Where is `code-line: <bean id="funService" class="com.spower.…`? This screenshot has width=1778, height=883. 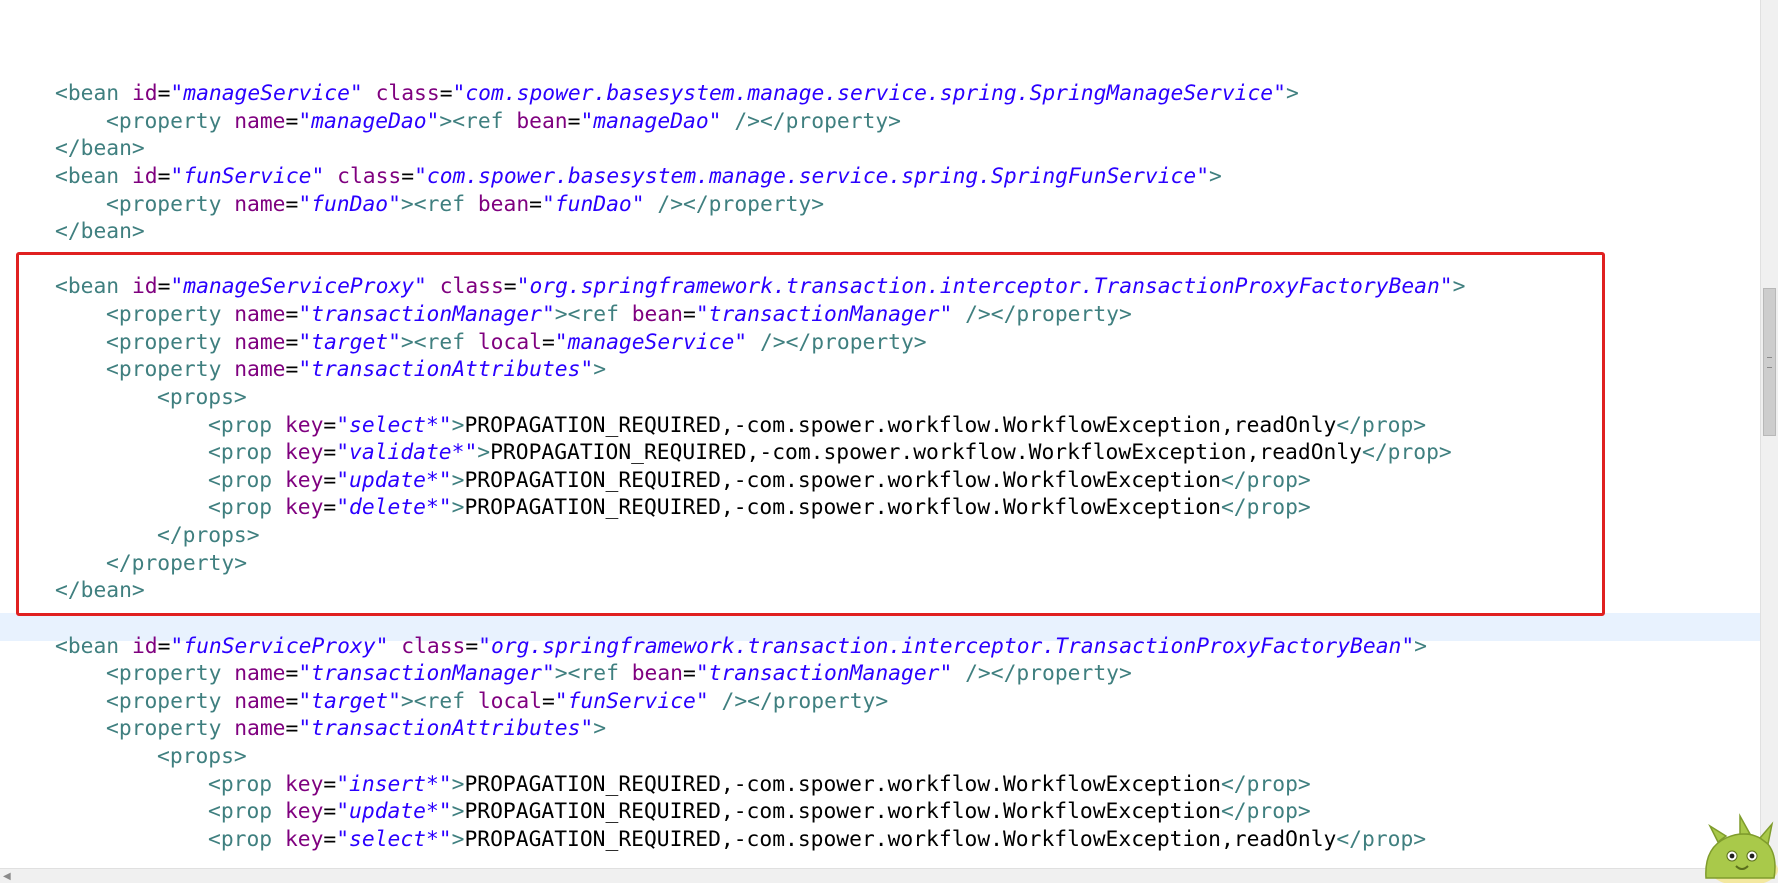
code-line: <bean id="funService" class="com.spower.… is located at coordinates (638, 177).